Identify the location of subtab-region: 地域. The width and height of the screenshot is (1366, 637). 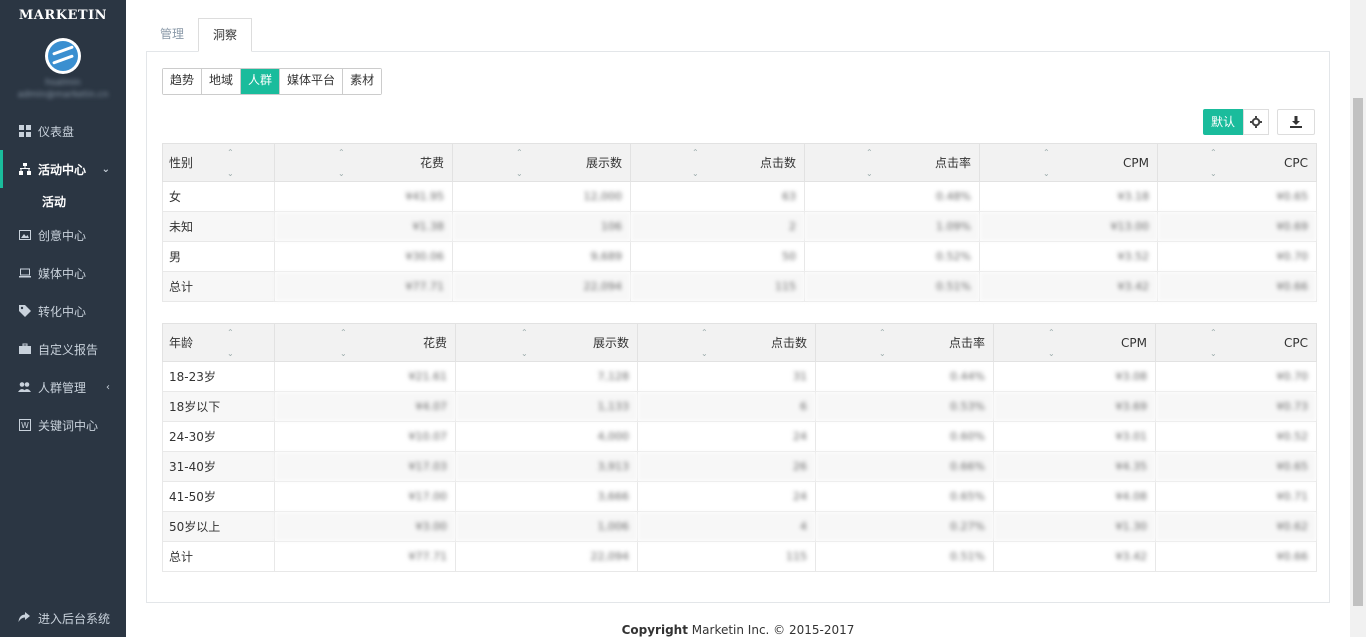
(222, 81).